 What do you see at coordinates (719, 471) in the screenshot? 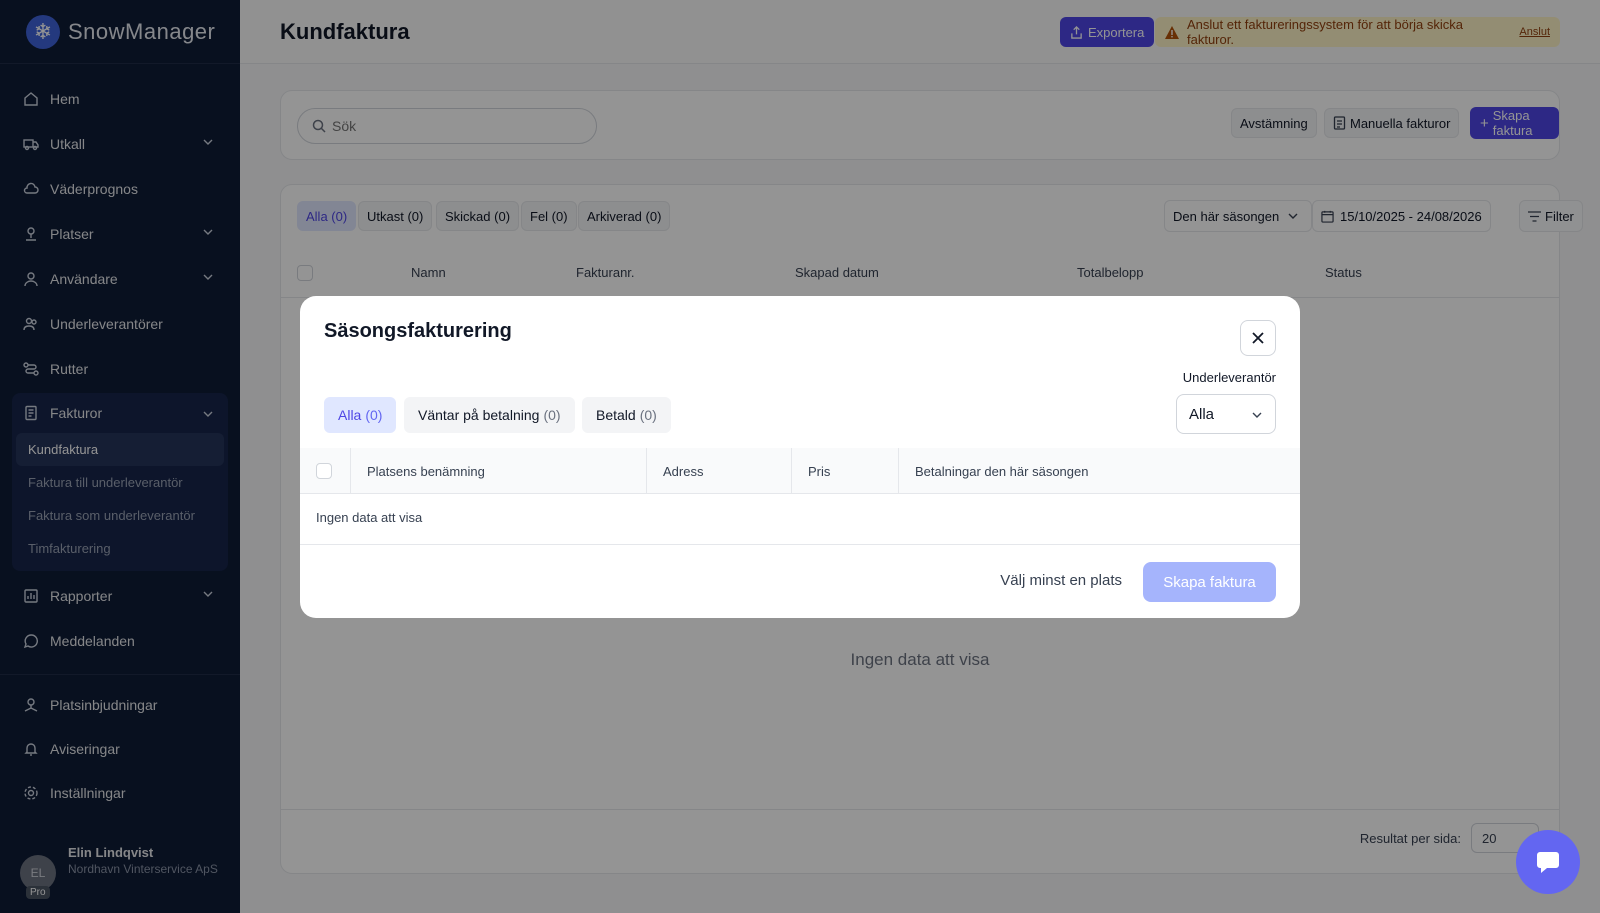
I see `column-header-adress: Adress` at bounding box center [719, 471].